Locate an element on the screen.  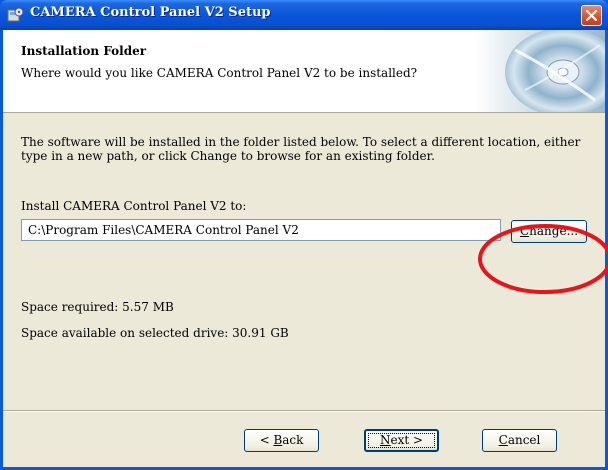
next-button: Next > is located at coordinates (401, 440).